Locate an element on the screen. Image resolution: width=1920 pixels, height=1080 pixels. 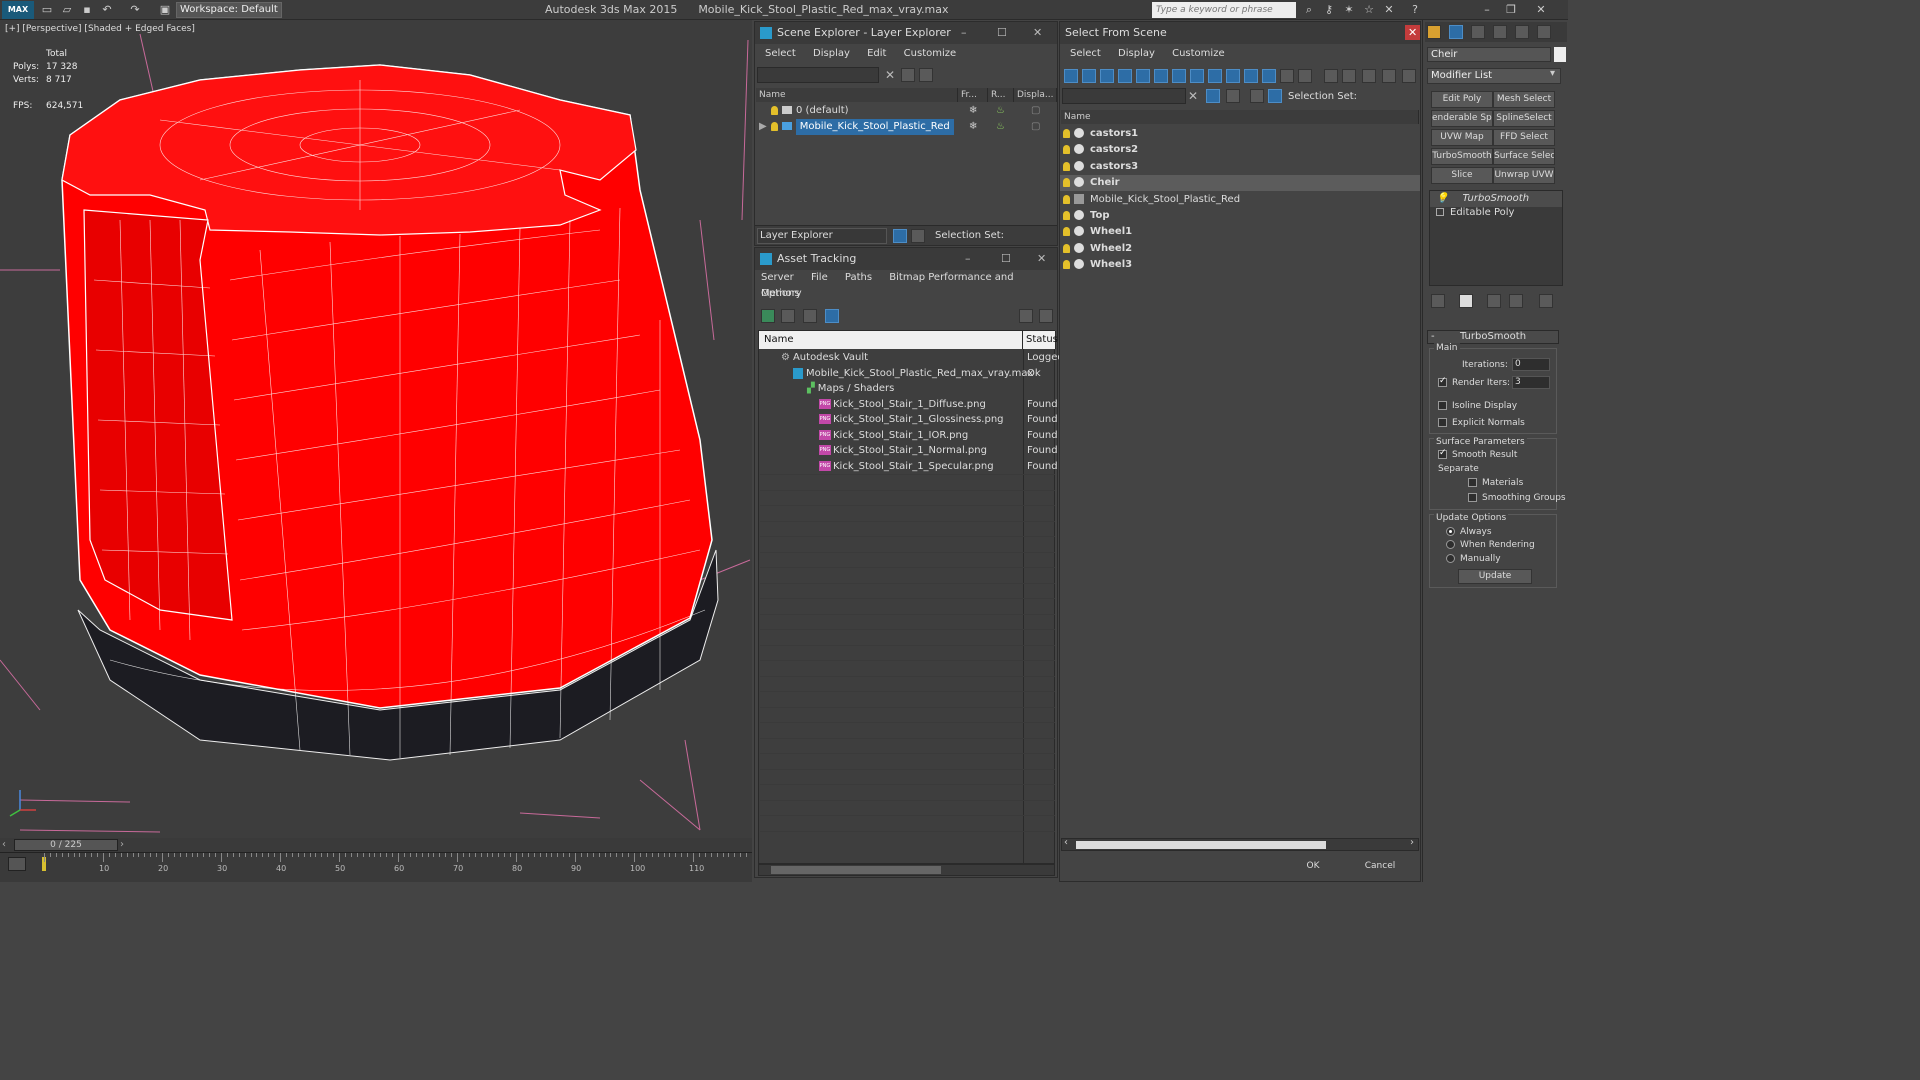
layer-tool-icon is located at coordinates (1233, 96).